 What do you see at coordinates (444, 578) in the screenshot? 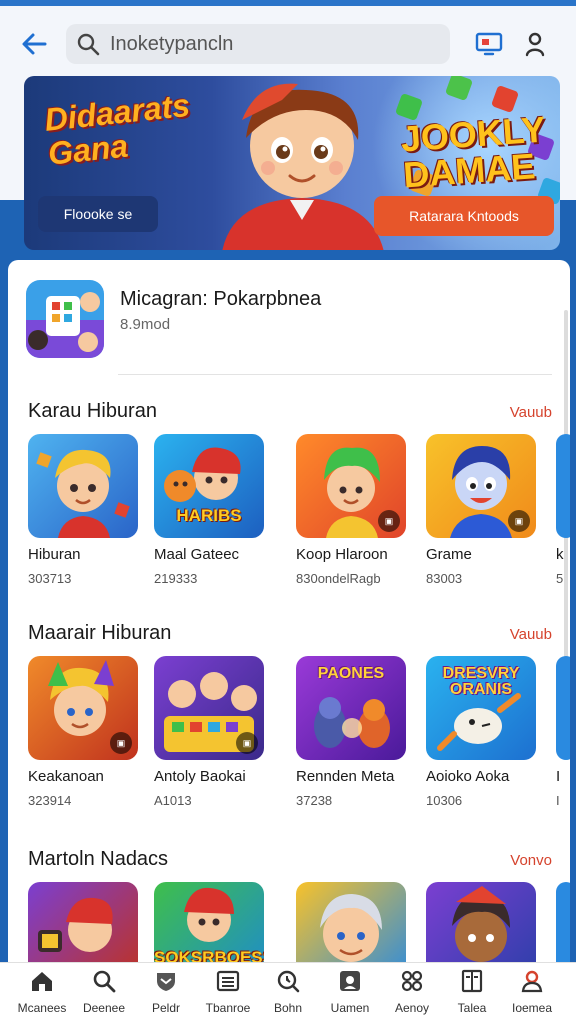
I see `game-meta: 83003` at bounding box center [444, 578].